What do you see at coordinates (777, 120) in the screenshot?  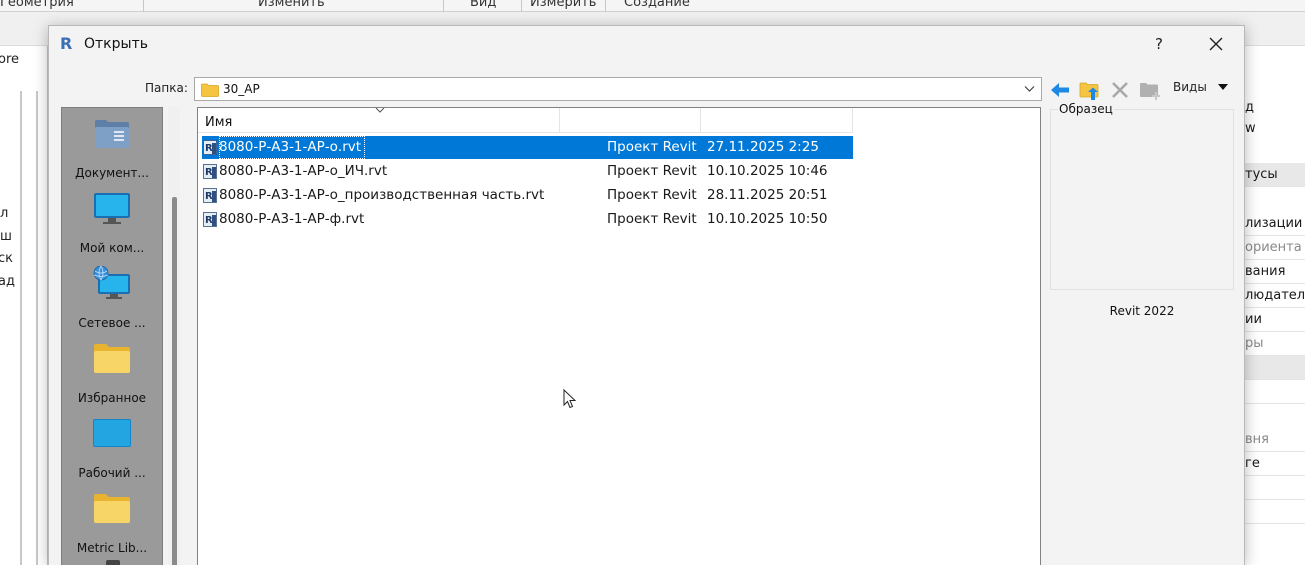 I see `column-header-date` at bounding box center [777, 120].